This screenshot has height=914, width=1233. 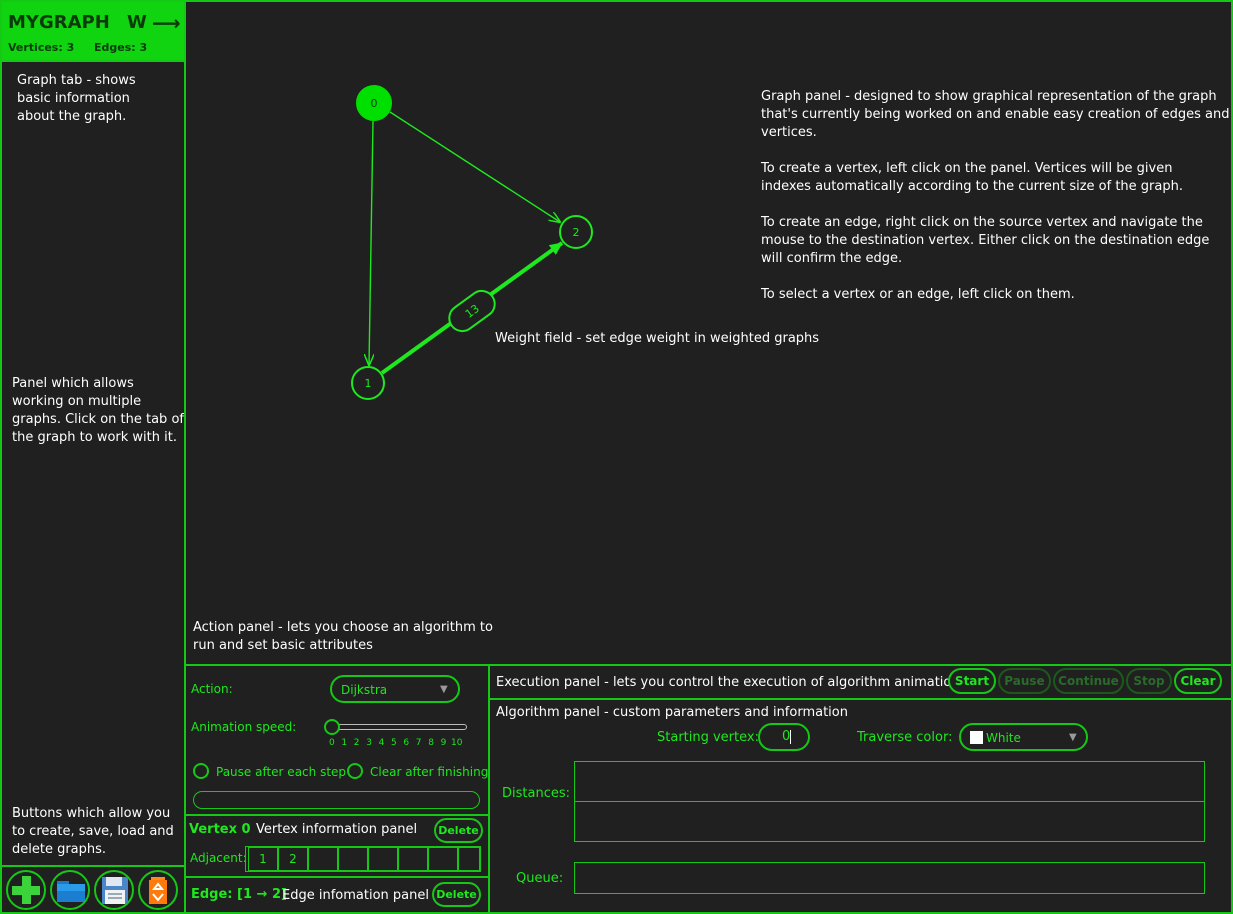 What do you see at coordinates (429, 772) in the screenshot?
I see `clear-after-finish-label: Clear after finishing` at bounding box center [429, 772].